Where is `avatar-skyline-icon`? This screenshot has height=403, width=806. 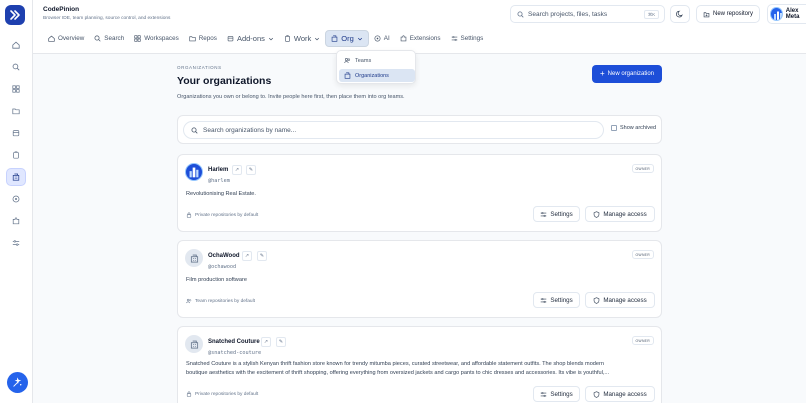 avatar-skyline-icon is located at coordinates (778, 15).